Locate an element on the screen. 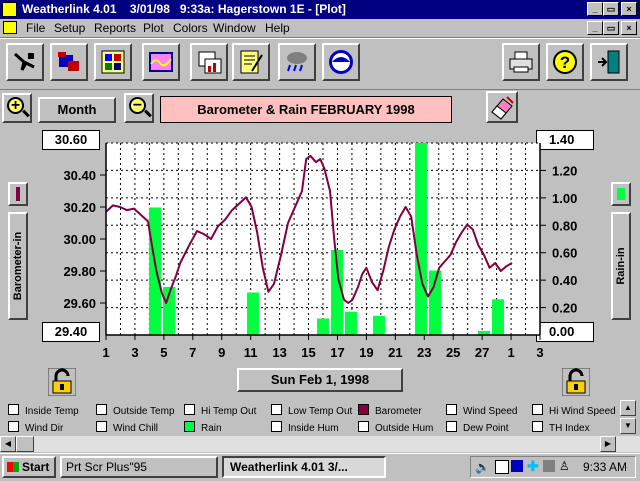 The height and width of the screenshot is (481, 640). document-icon is located at coordinates (10, 27).